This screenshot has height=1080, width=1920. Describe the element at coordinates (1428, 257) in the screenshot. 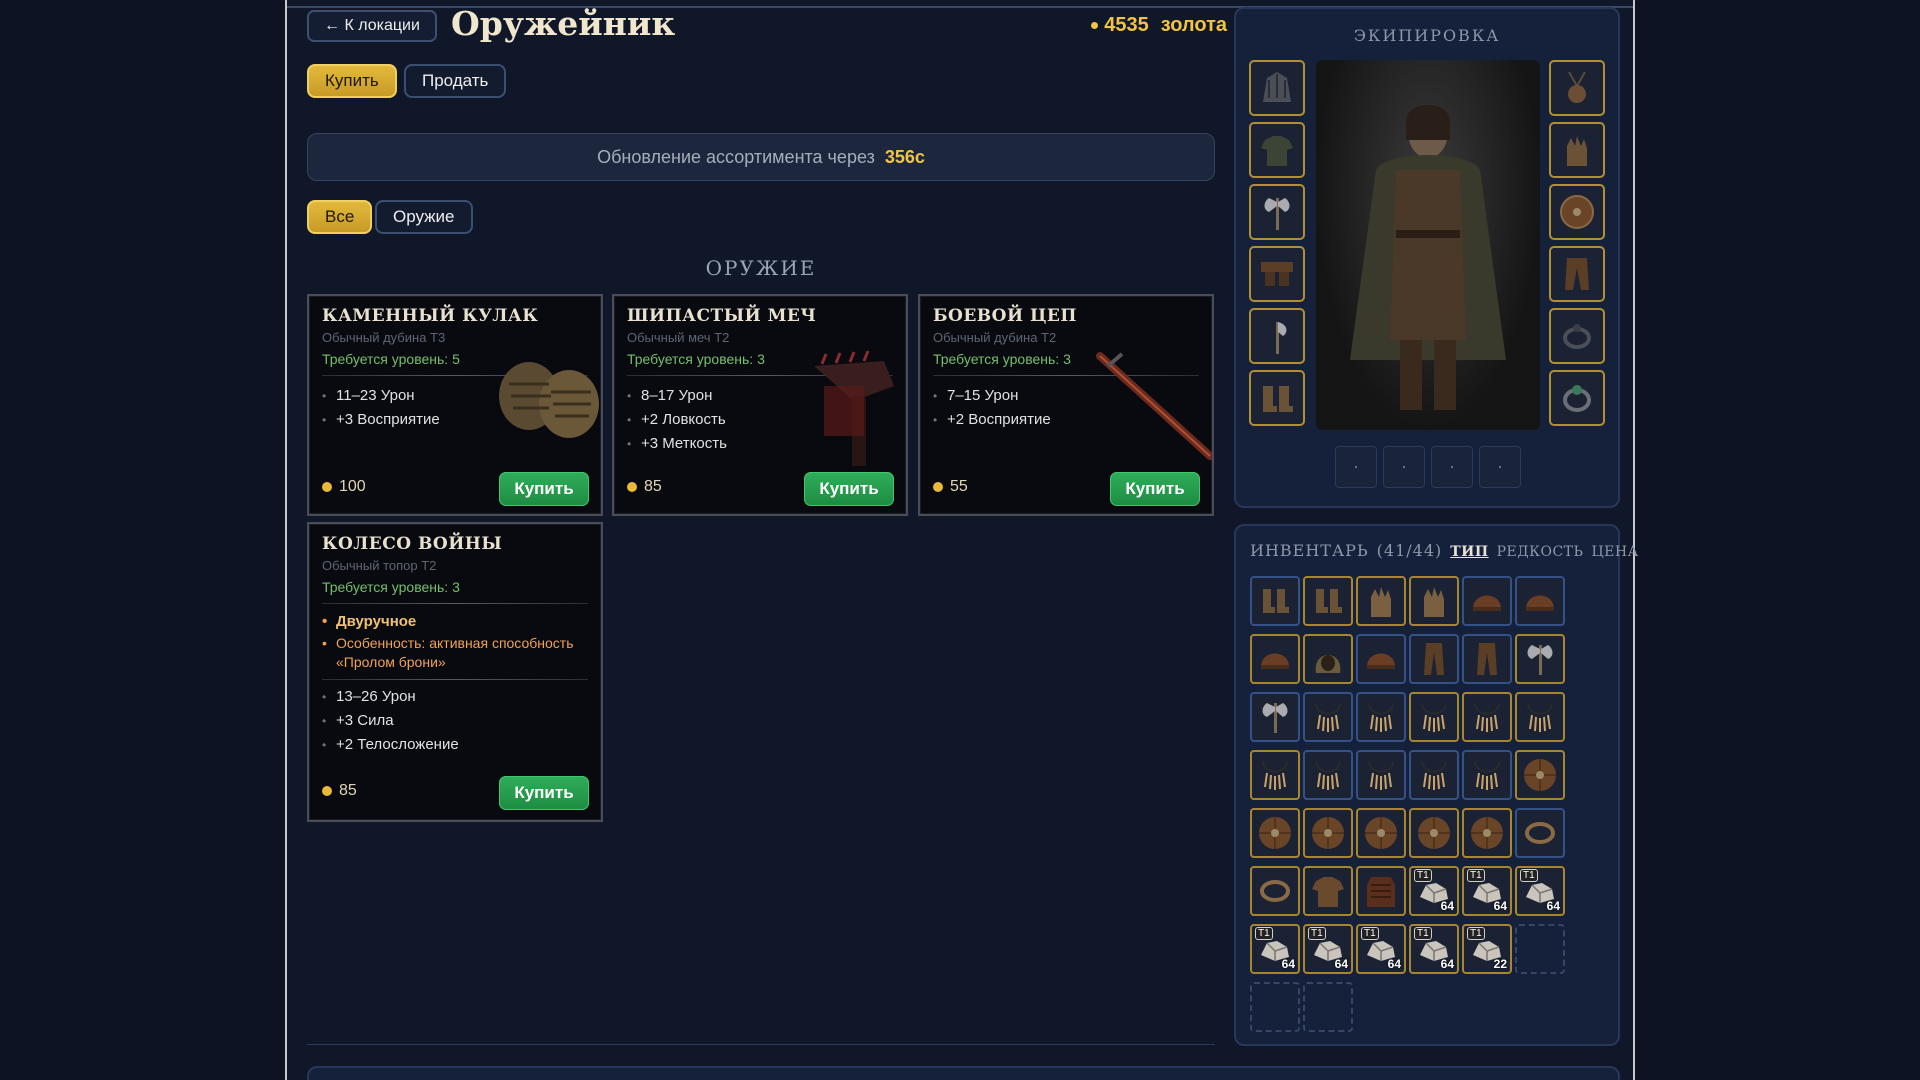

I see `character-figure-icon` at that location.